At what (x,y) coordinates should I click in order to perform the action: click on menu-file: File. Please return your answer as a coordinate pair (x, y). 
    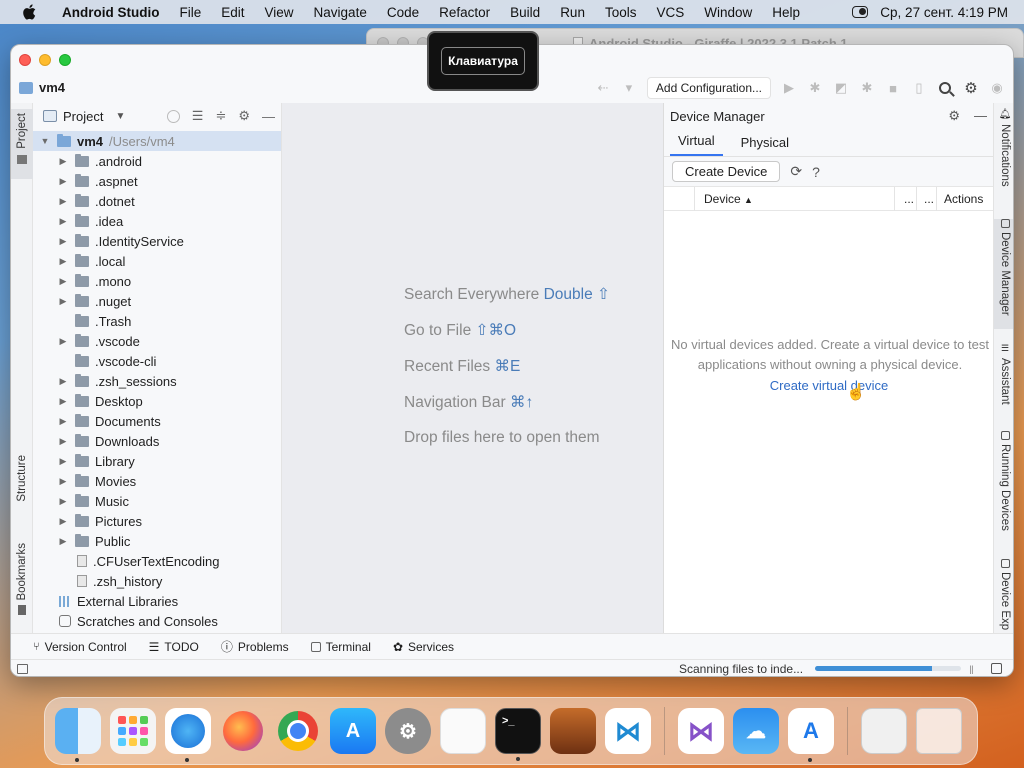
    Looking at the image, I should click on (190, 12).